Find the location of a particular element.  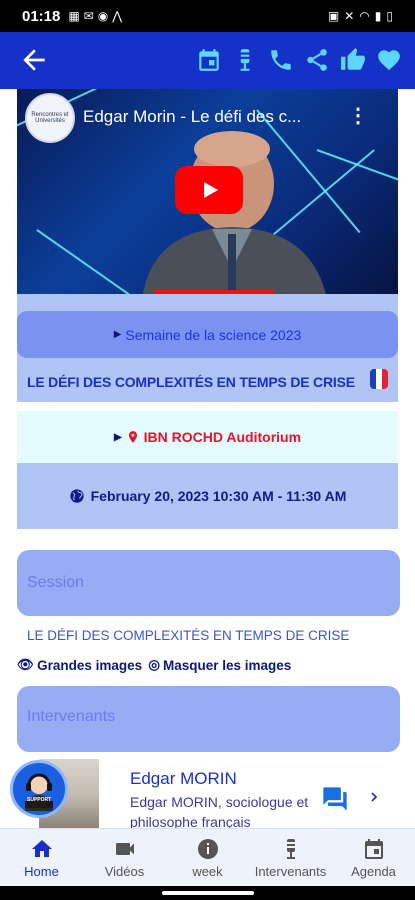

heart-icon is located at coordinates (389, 60).